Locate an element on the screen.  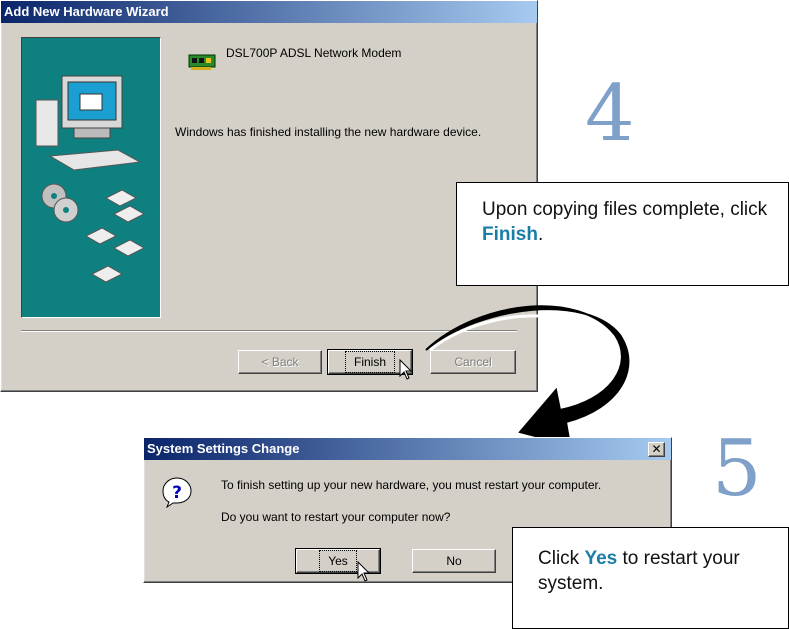
wizard-illustration-panel is located at coordinates (91, 177).